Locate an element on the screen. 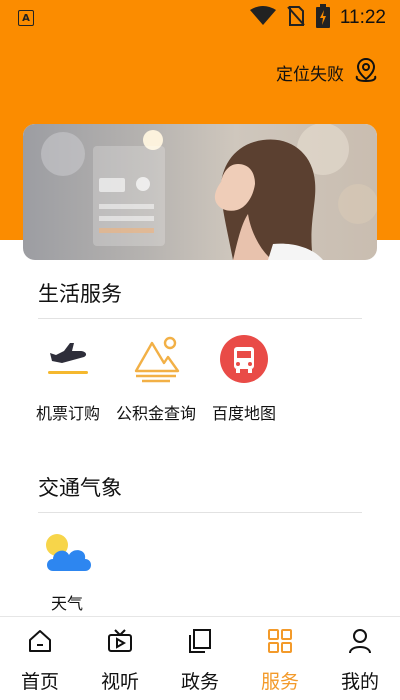 This screenshot has width=400, height=700. weather-cloud-sun-icon is located at coordinates (67, 553).